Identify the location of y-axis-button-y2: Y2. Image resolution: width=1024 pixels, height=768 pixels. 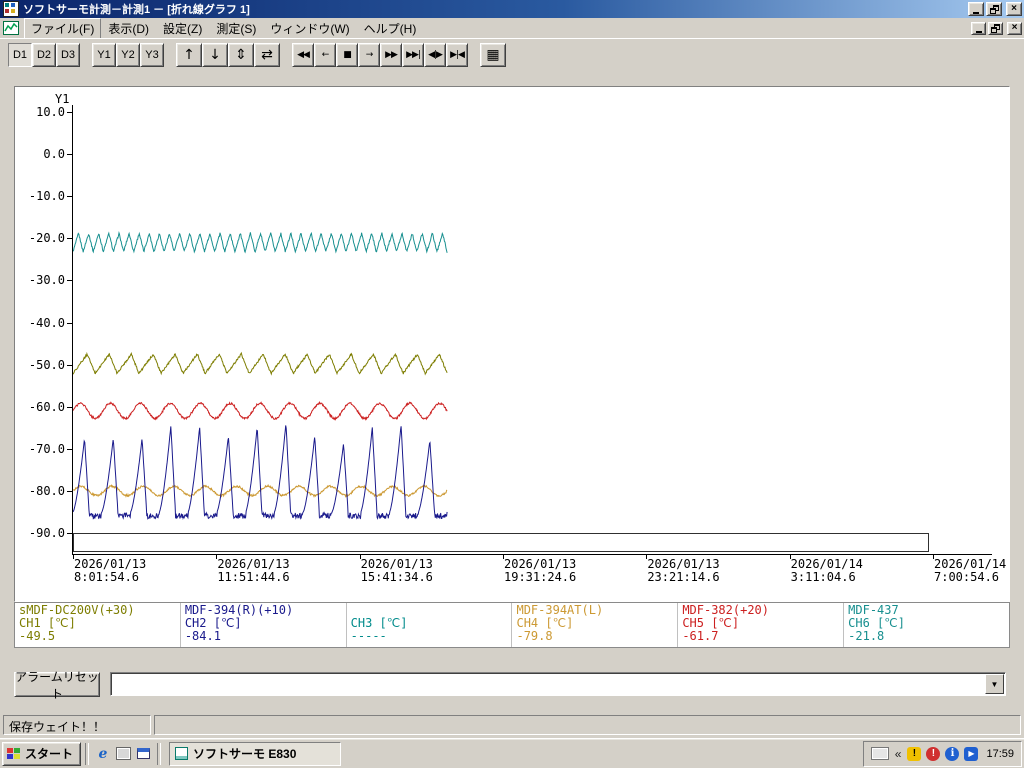
(128, 54).